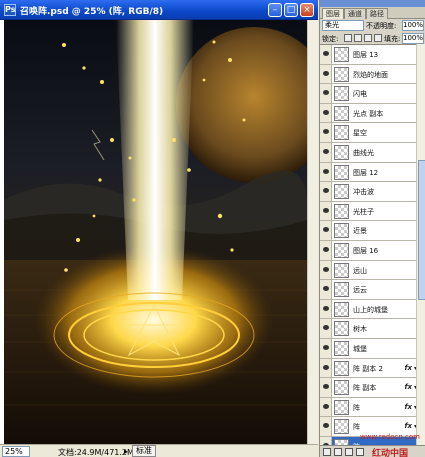 The height and width of the screenshot is (457, 425). Describe the element at coordinates (307, 10) in the screenshot. I see `close-button: ×` at that location.